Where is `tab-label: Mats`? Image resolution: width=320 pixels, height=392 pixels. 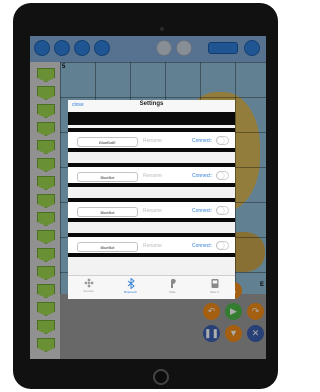 tab-label: Mats is located at coordinates (172, 292).